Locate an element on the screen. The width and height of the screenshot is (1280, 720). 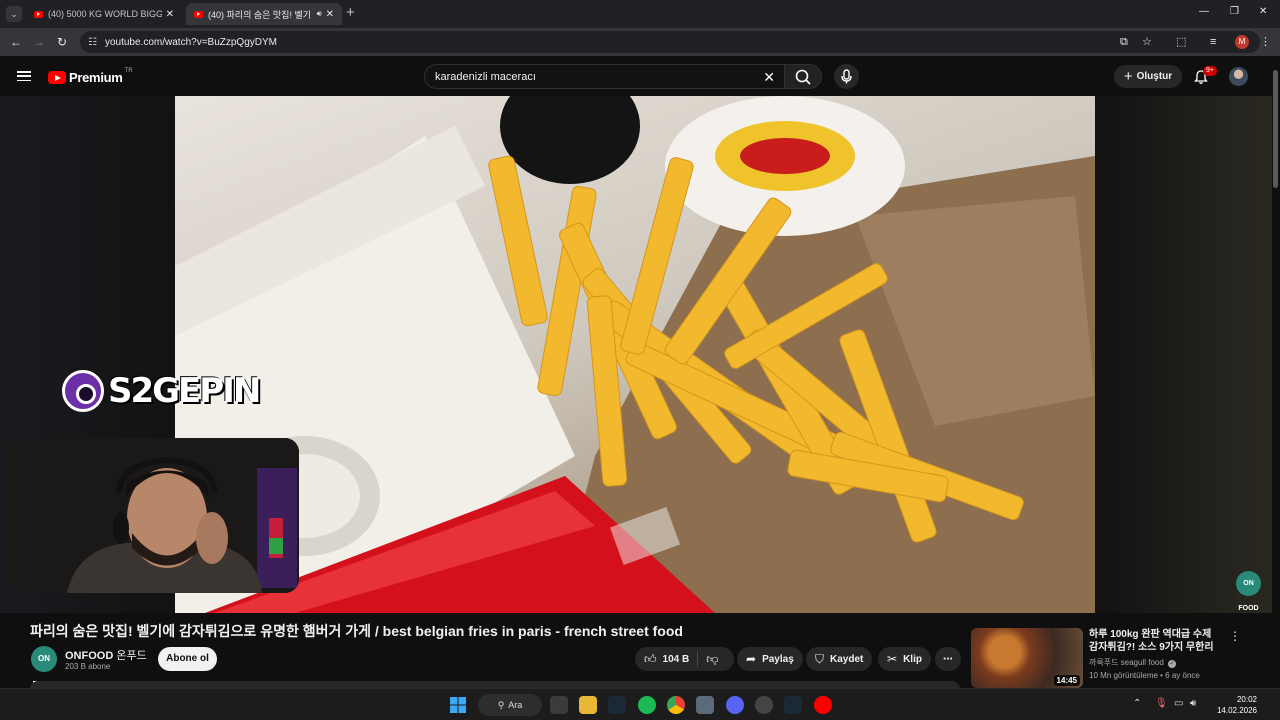
channel-name-suffix: 온푸드 is located at coordinates (131, 656).